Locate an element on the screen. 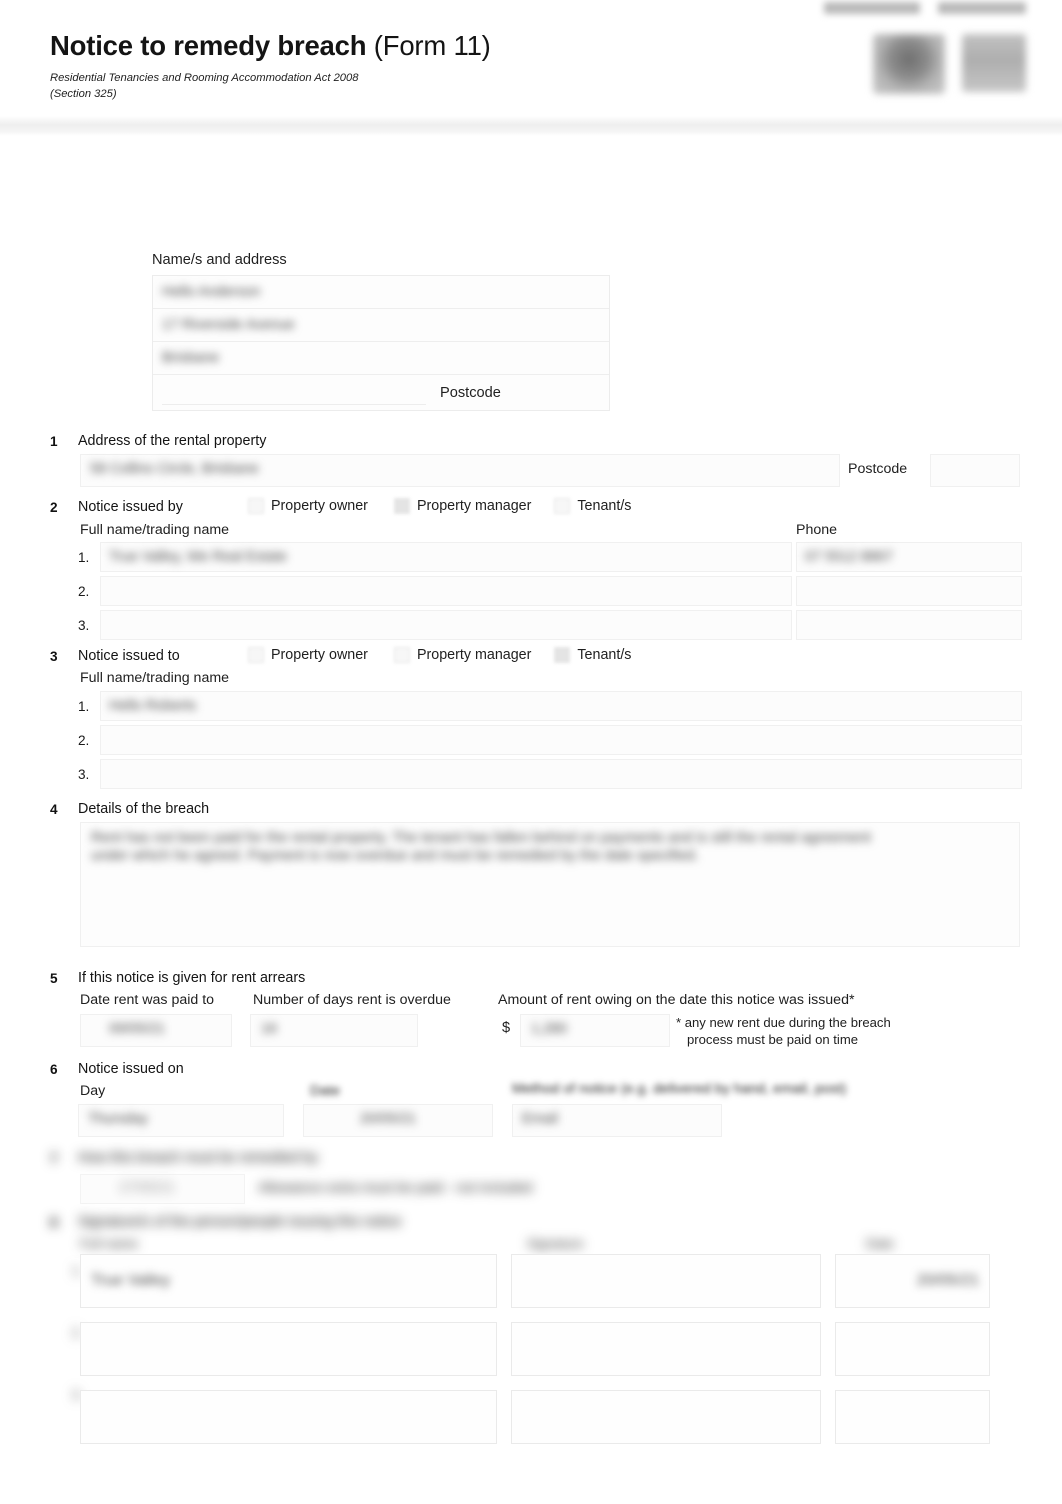 The image size is (1062, 1504). section-4-number: 4 is located at coordinates (54, 809).